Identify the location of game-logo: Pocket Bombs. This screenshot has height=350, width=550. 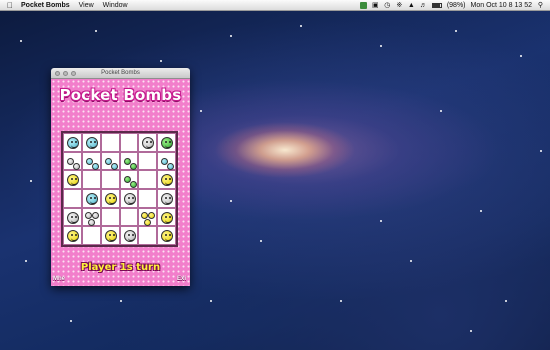
(120, 95).